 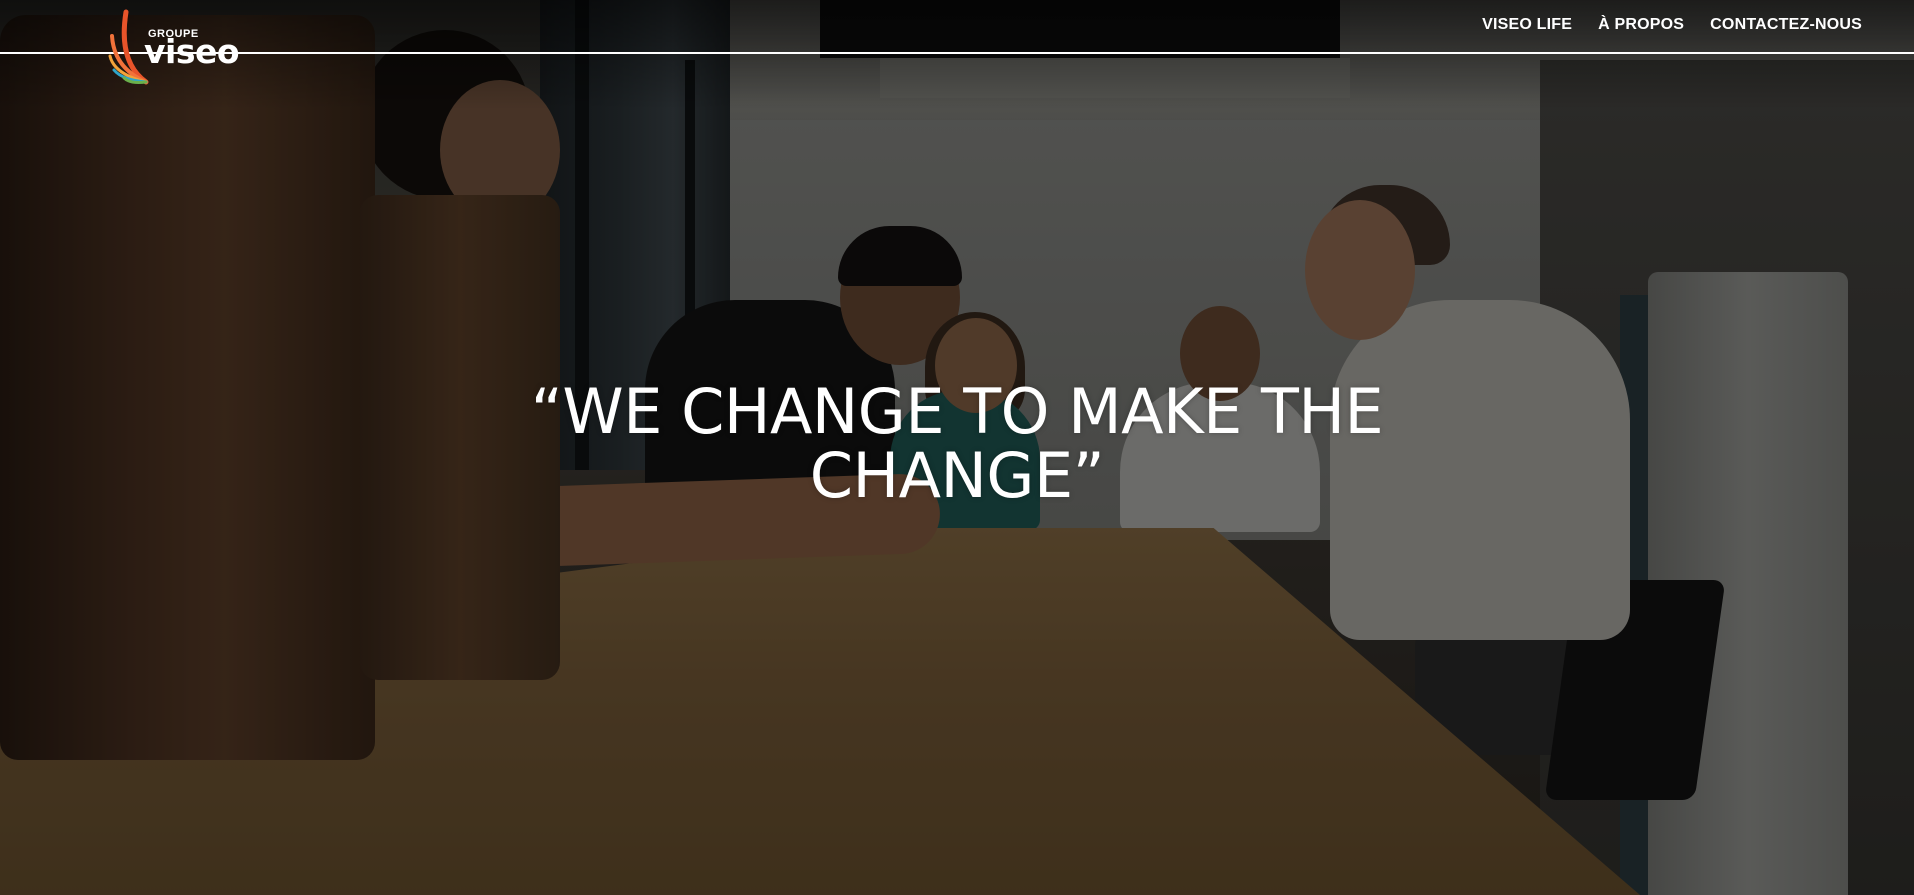 What do you see at coordinates (1641, 25) in the screenshot?
I see `nav-link-a-propos: À PROPOS` at bounding box center [1641, 25].